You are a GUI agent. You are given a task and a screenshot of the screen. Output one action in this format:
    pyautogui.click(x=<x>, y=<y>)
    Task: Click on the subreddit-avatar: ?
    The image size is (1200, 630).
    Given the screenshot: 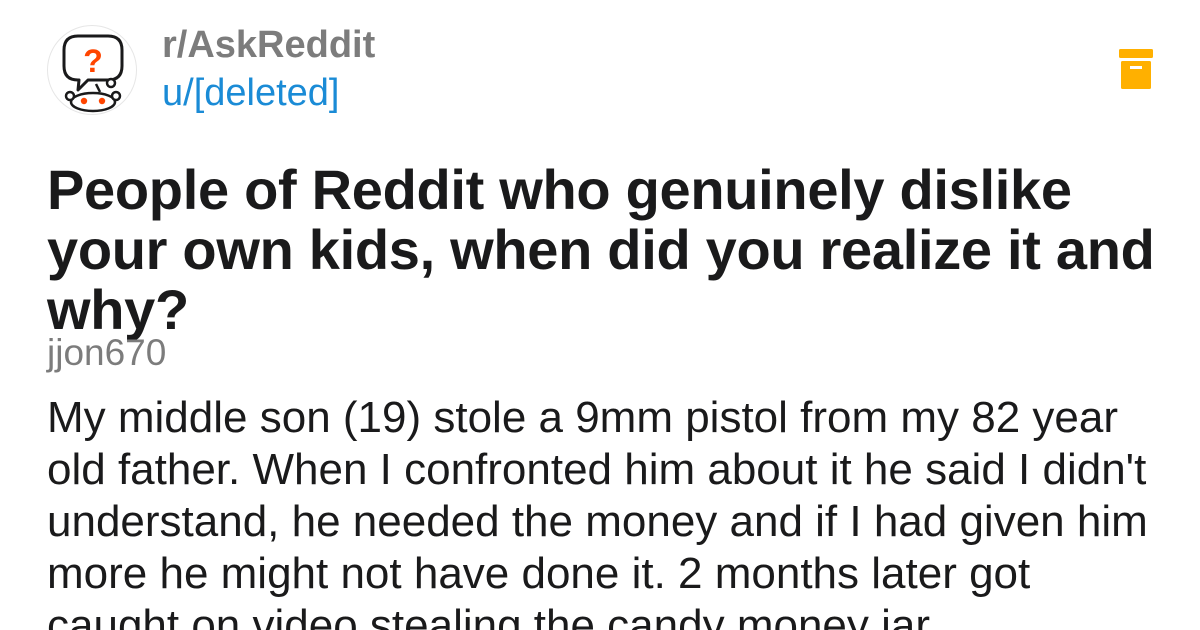 What is the action you would take?
    pyautogui.click(x=92, y=70)
    